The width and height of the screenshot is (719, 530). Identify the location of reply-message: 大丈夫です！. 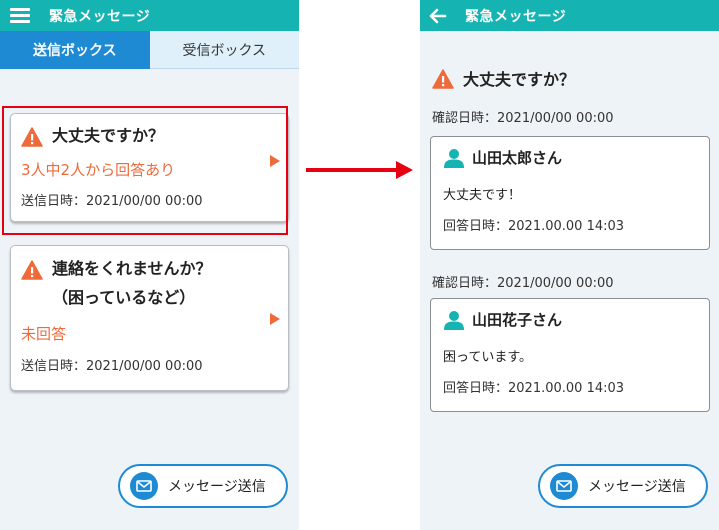
(482, 195).